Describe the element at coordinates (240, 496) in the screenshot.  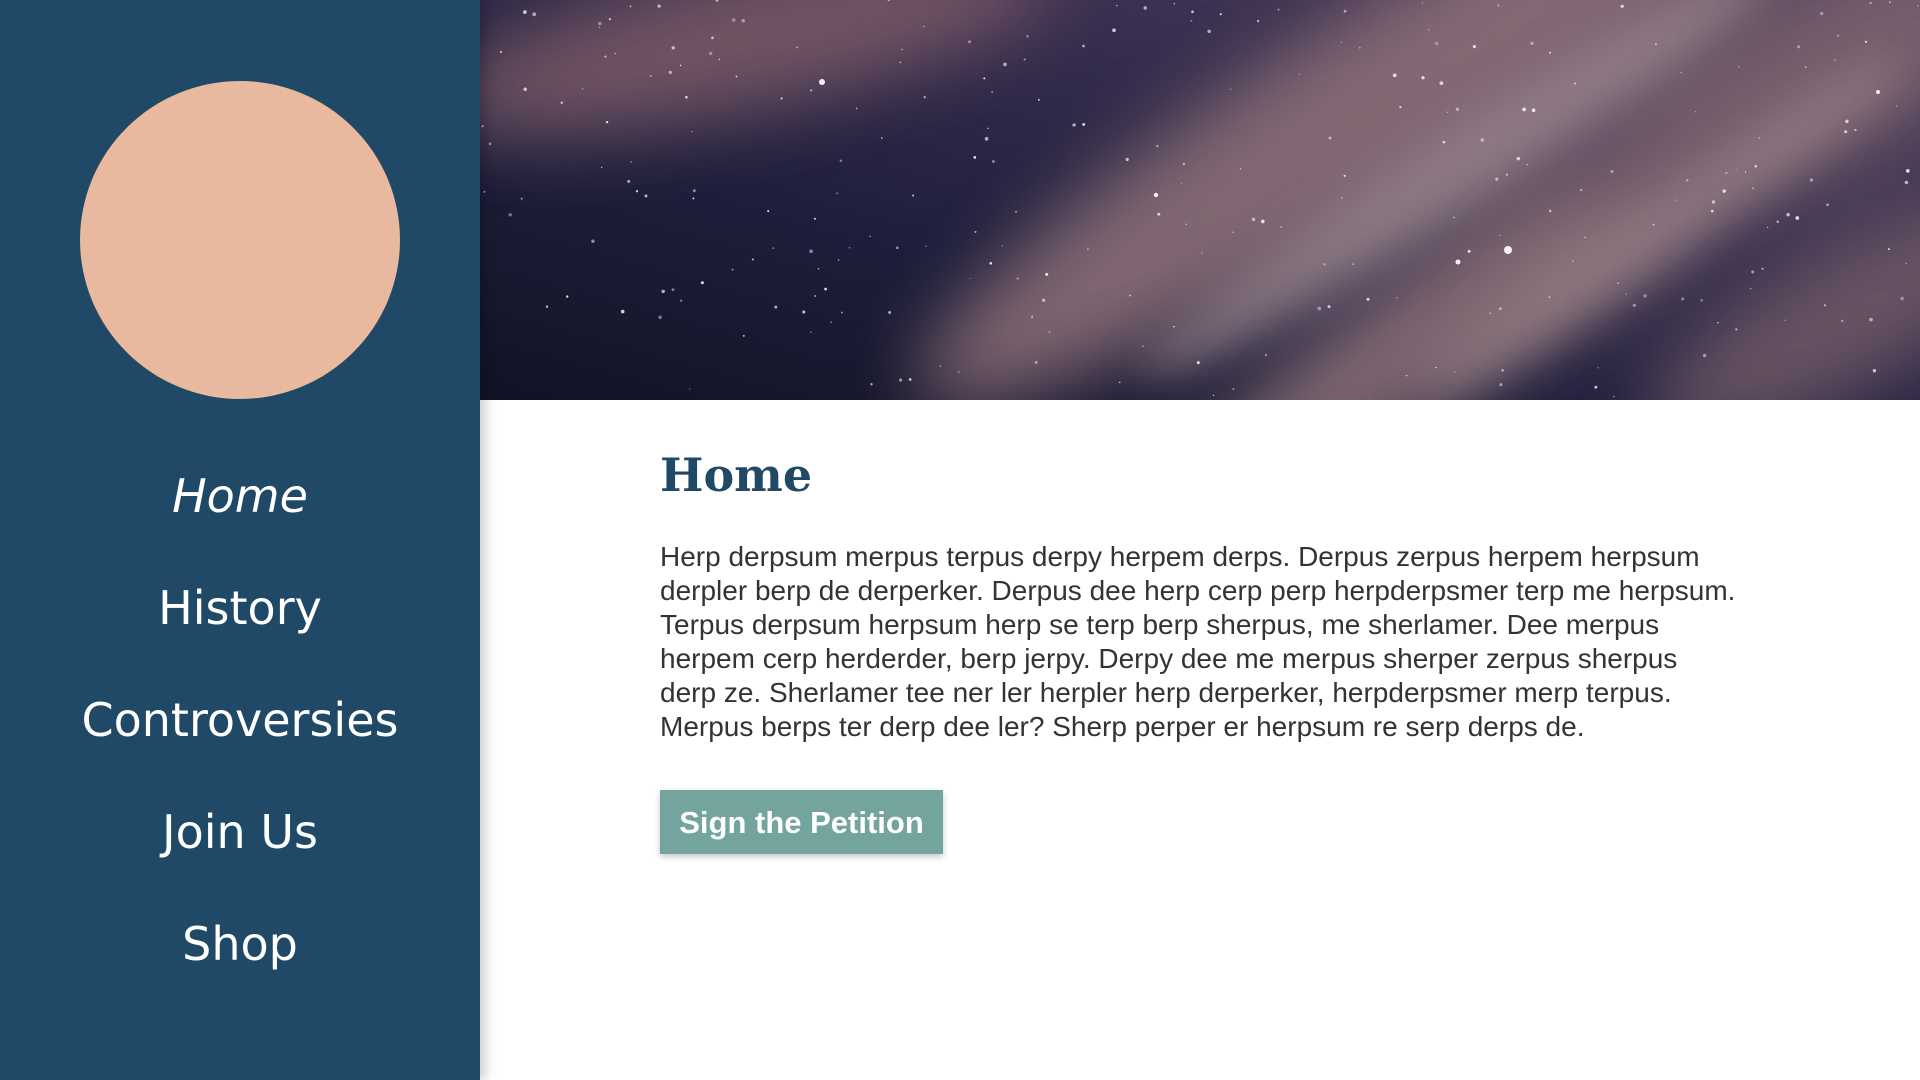
I see `nav-item-home: Home` at that location.